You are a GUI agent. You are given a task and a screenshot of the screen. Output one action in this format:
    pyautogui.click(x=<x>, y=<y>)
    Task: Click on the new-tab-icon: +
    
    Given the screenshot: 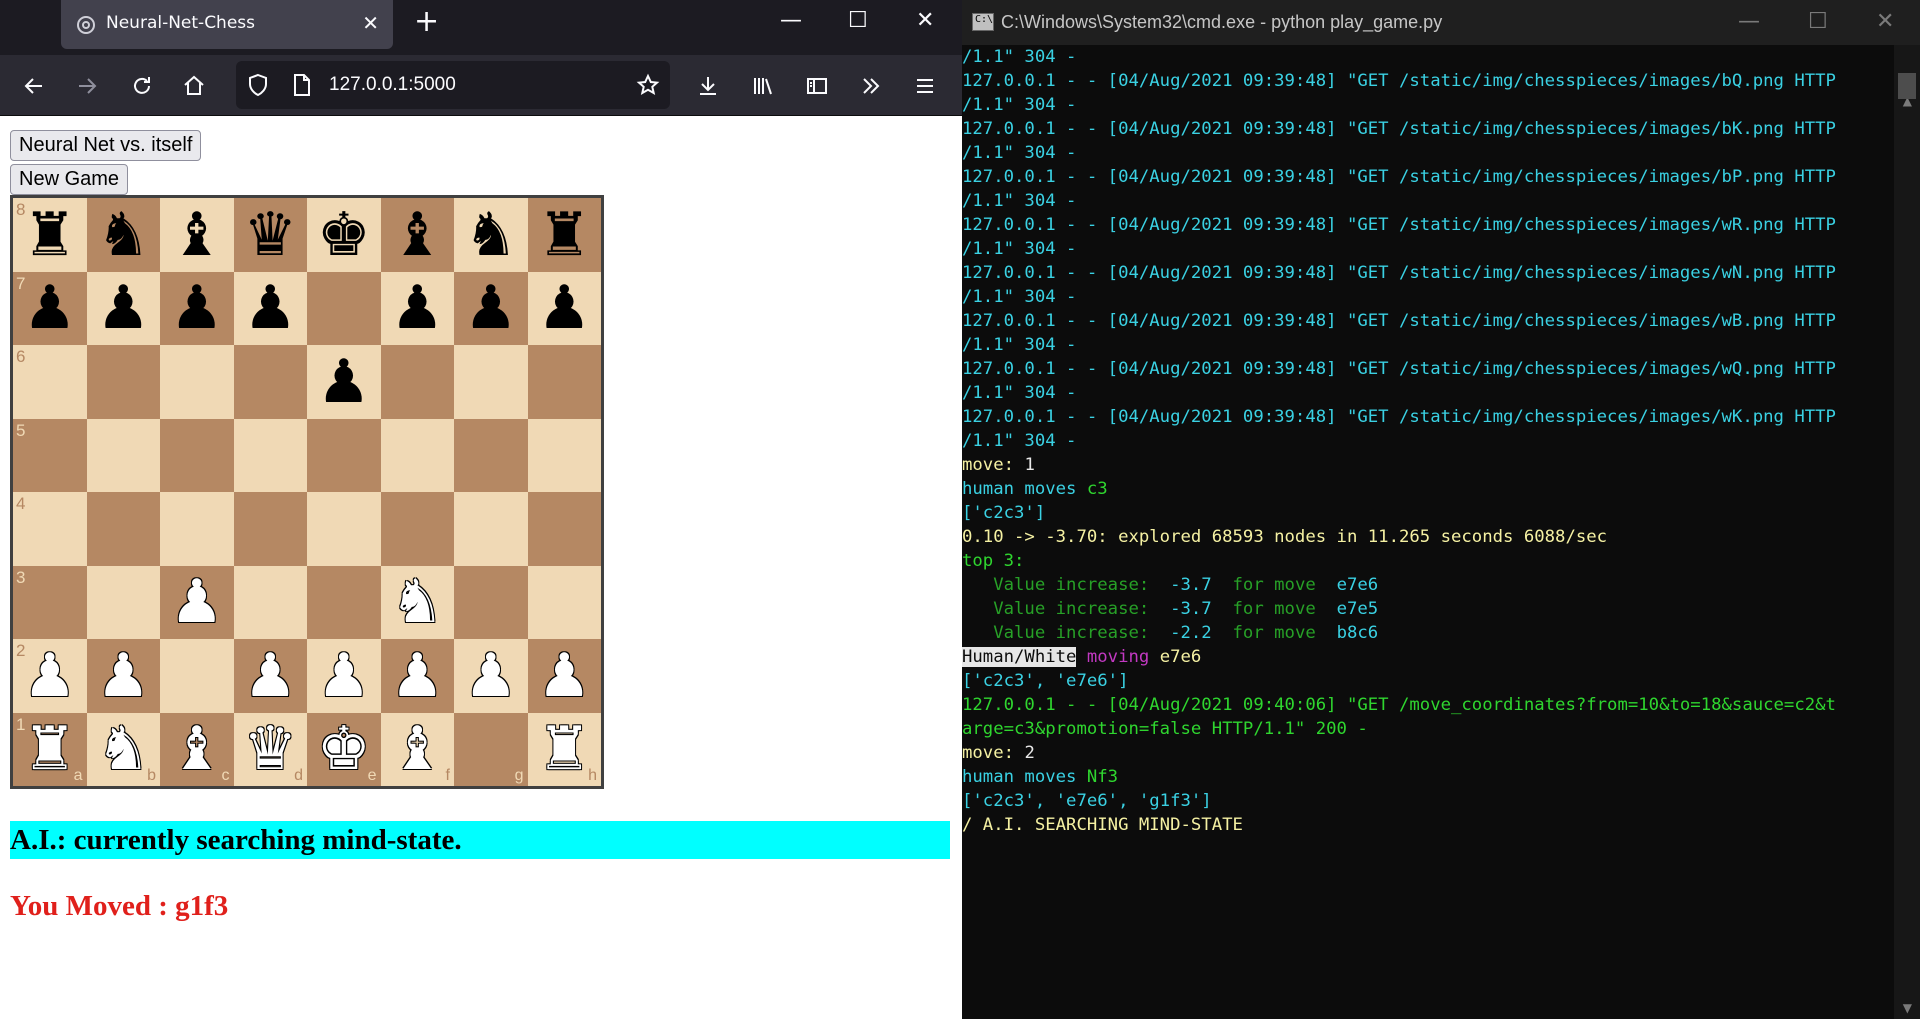 What is the action you would take?
    pyautogui.click(x=426, y=22)
    